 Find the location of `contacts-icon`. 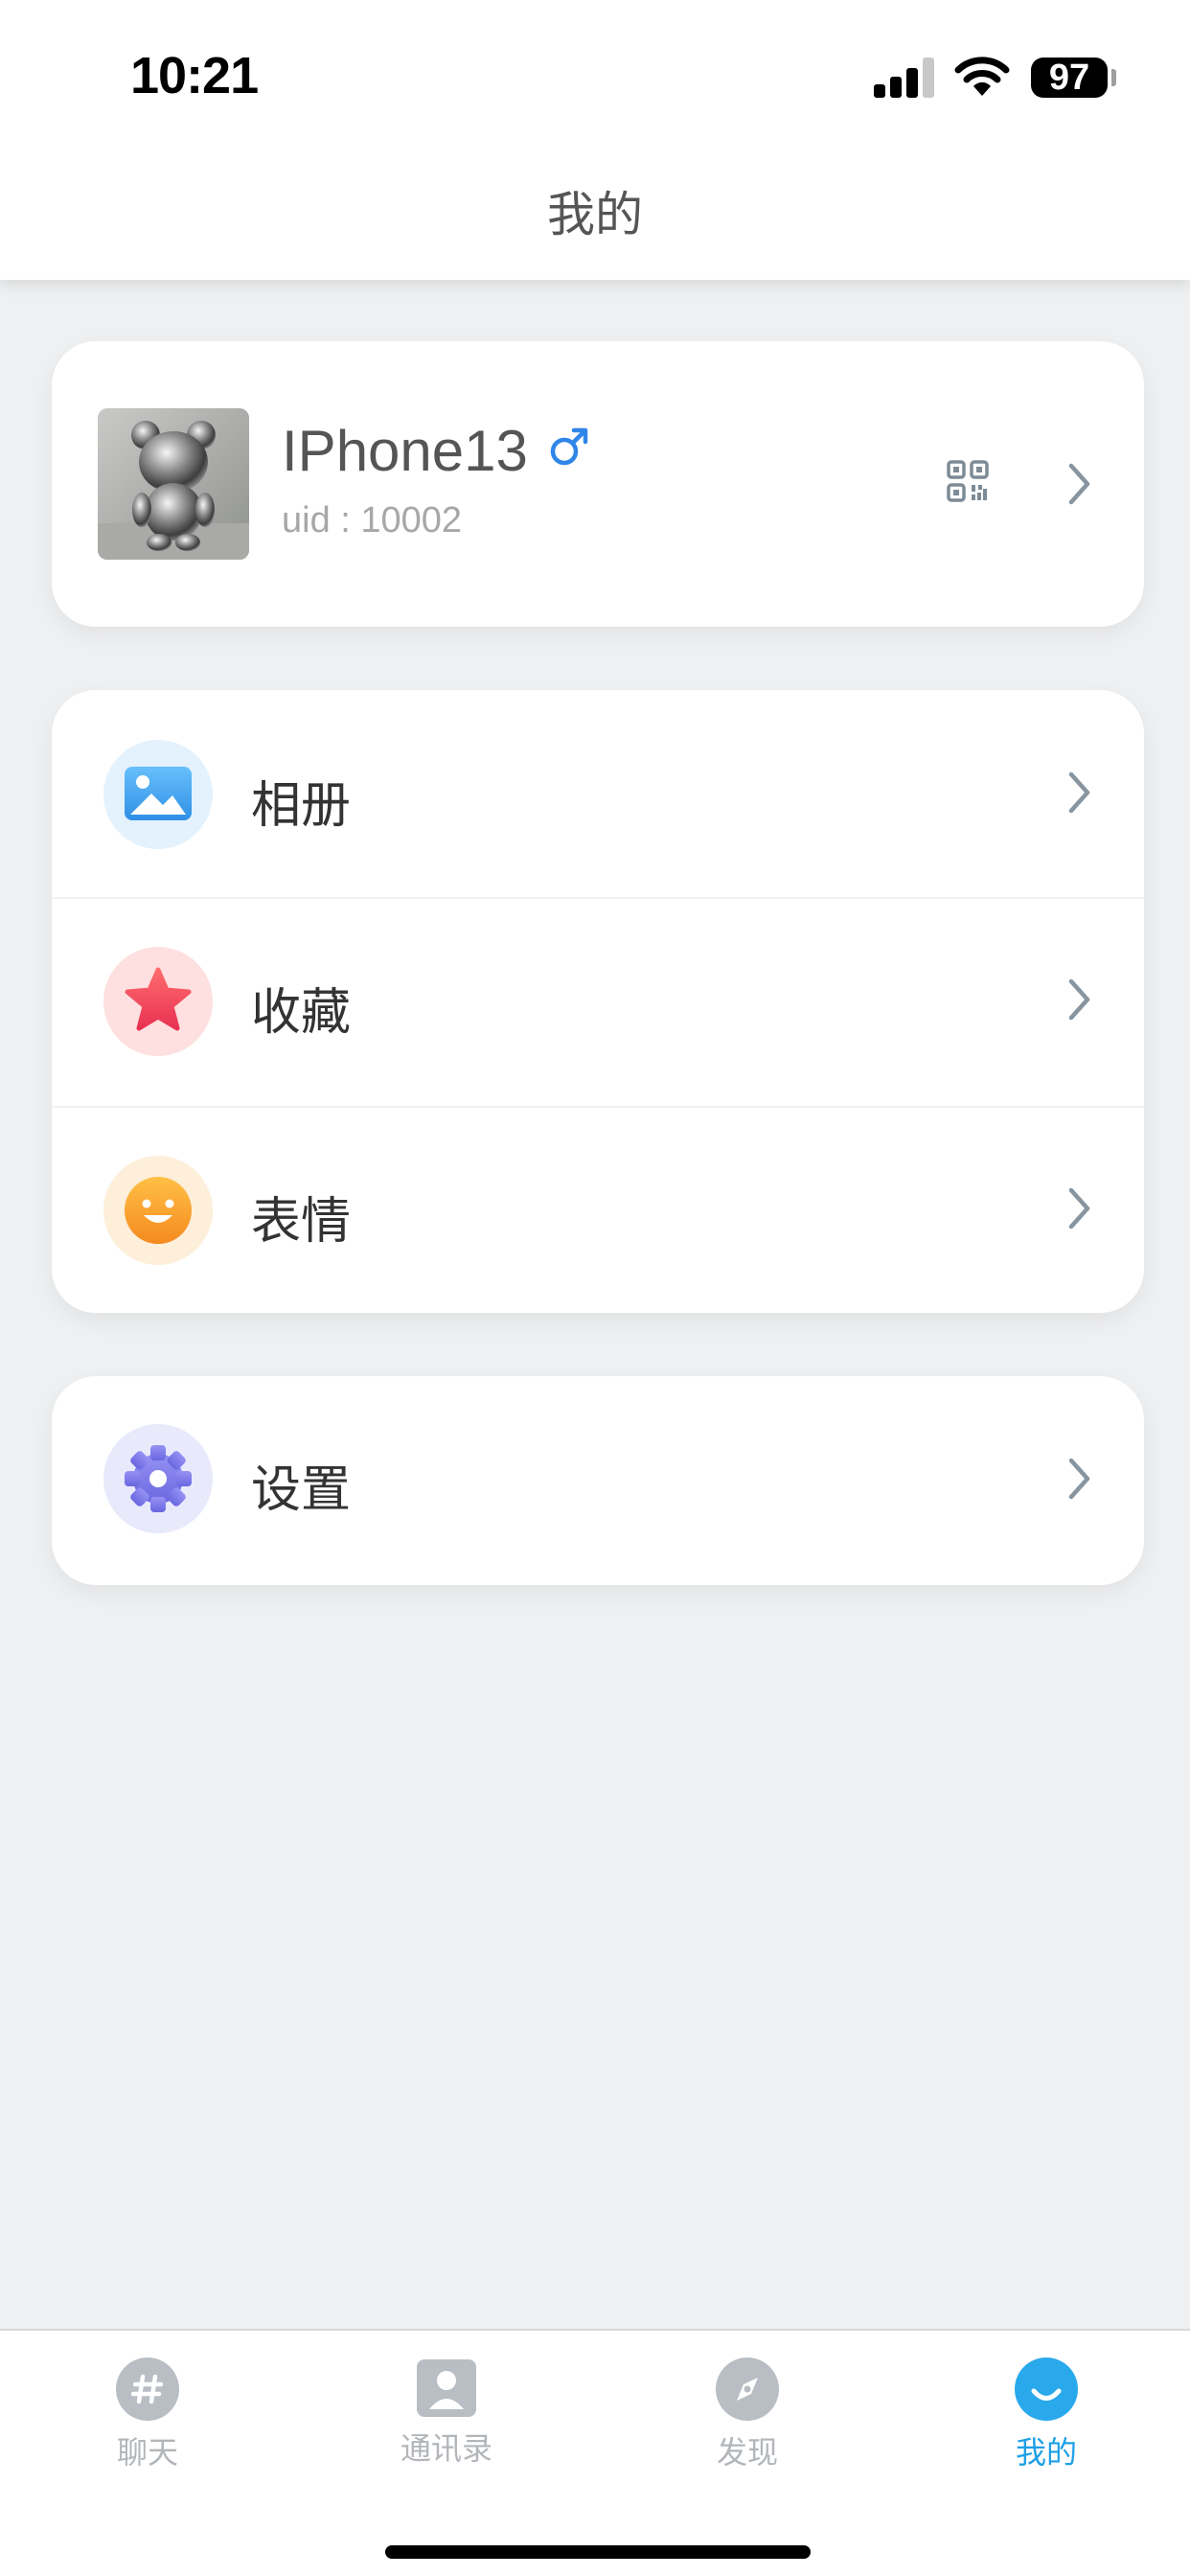

contacts-icon is located at coordinates (447, 2388).